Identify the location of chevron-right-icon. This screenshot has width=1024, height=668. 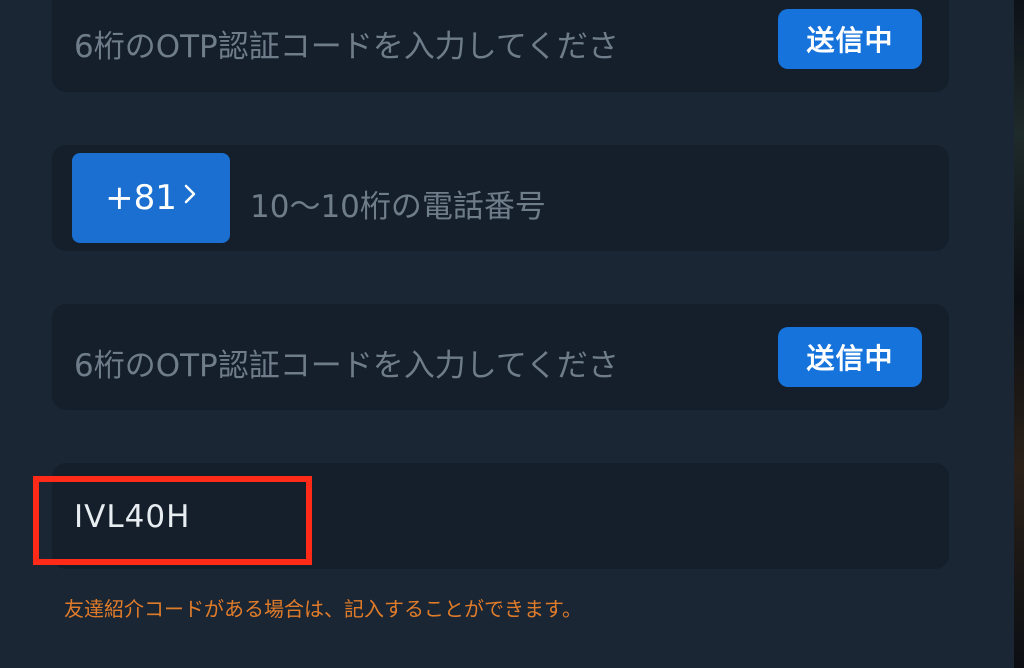
(190, 194).